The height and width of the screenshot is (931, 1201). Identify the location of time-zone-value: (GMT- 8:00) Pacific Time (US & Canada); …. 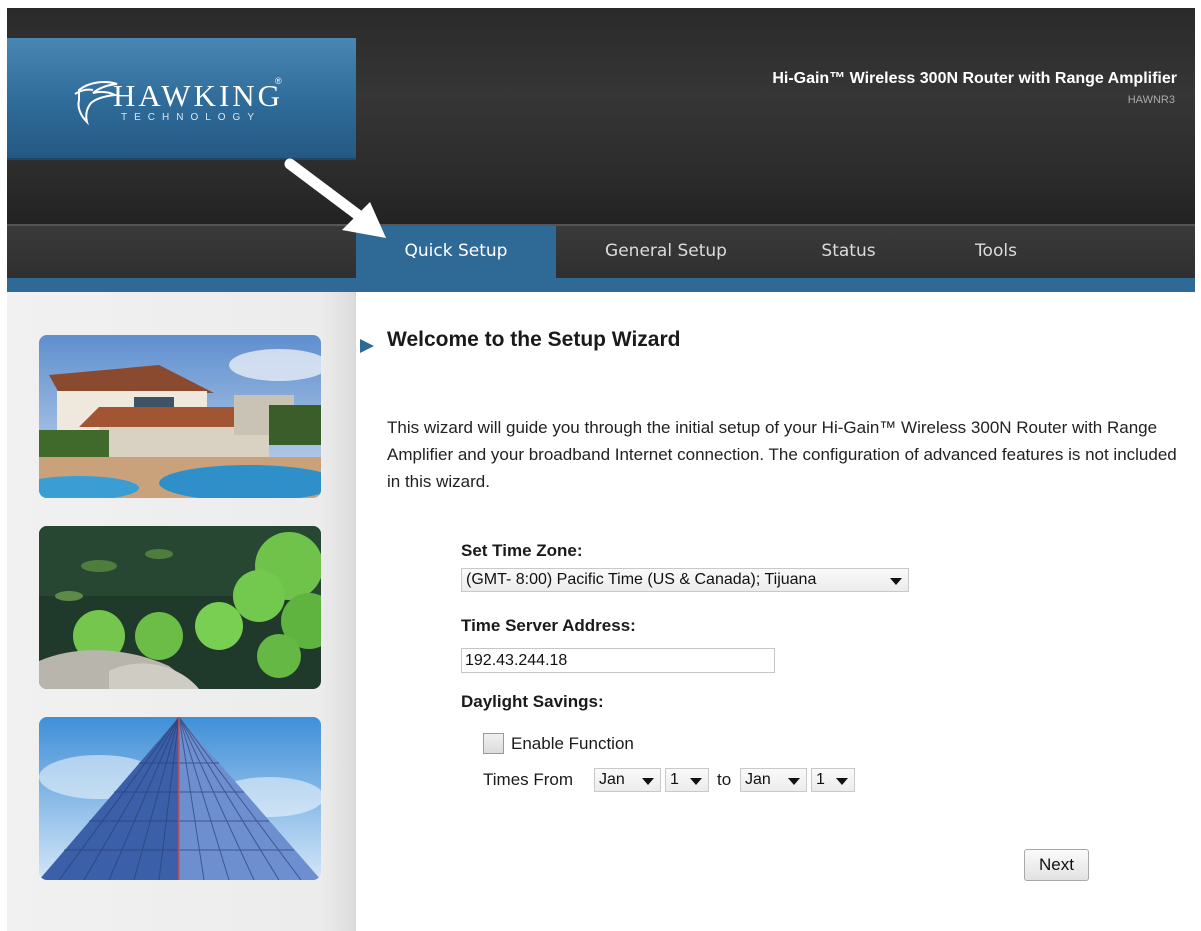
(641, 579).